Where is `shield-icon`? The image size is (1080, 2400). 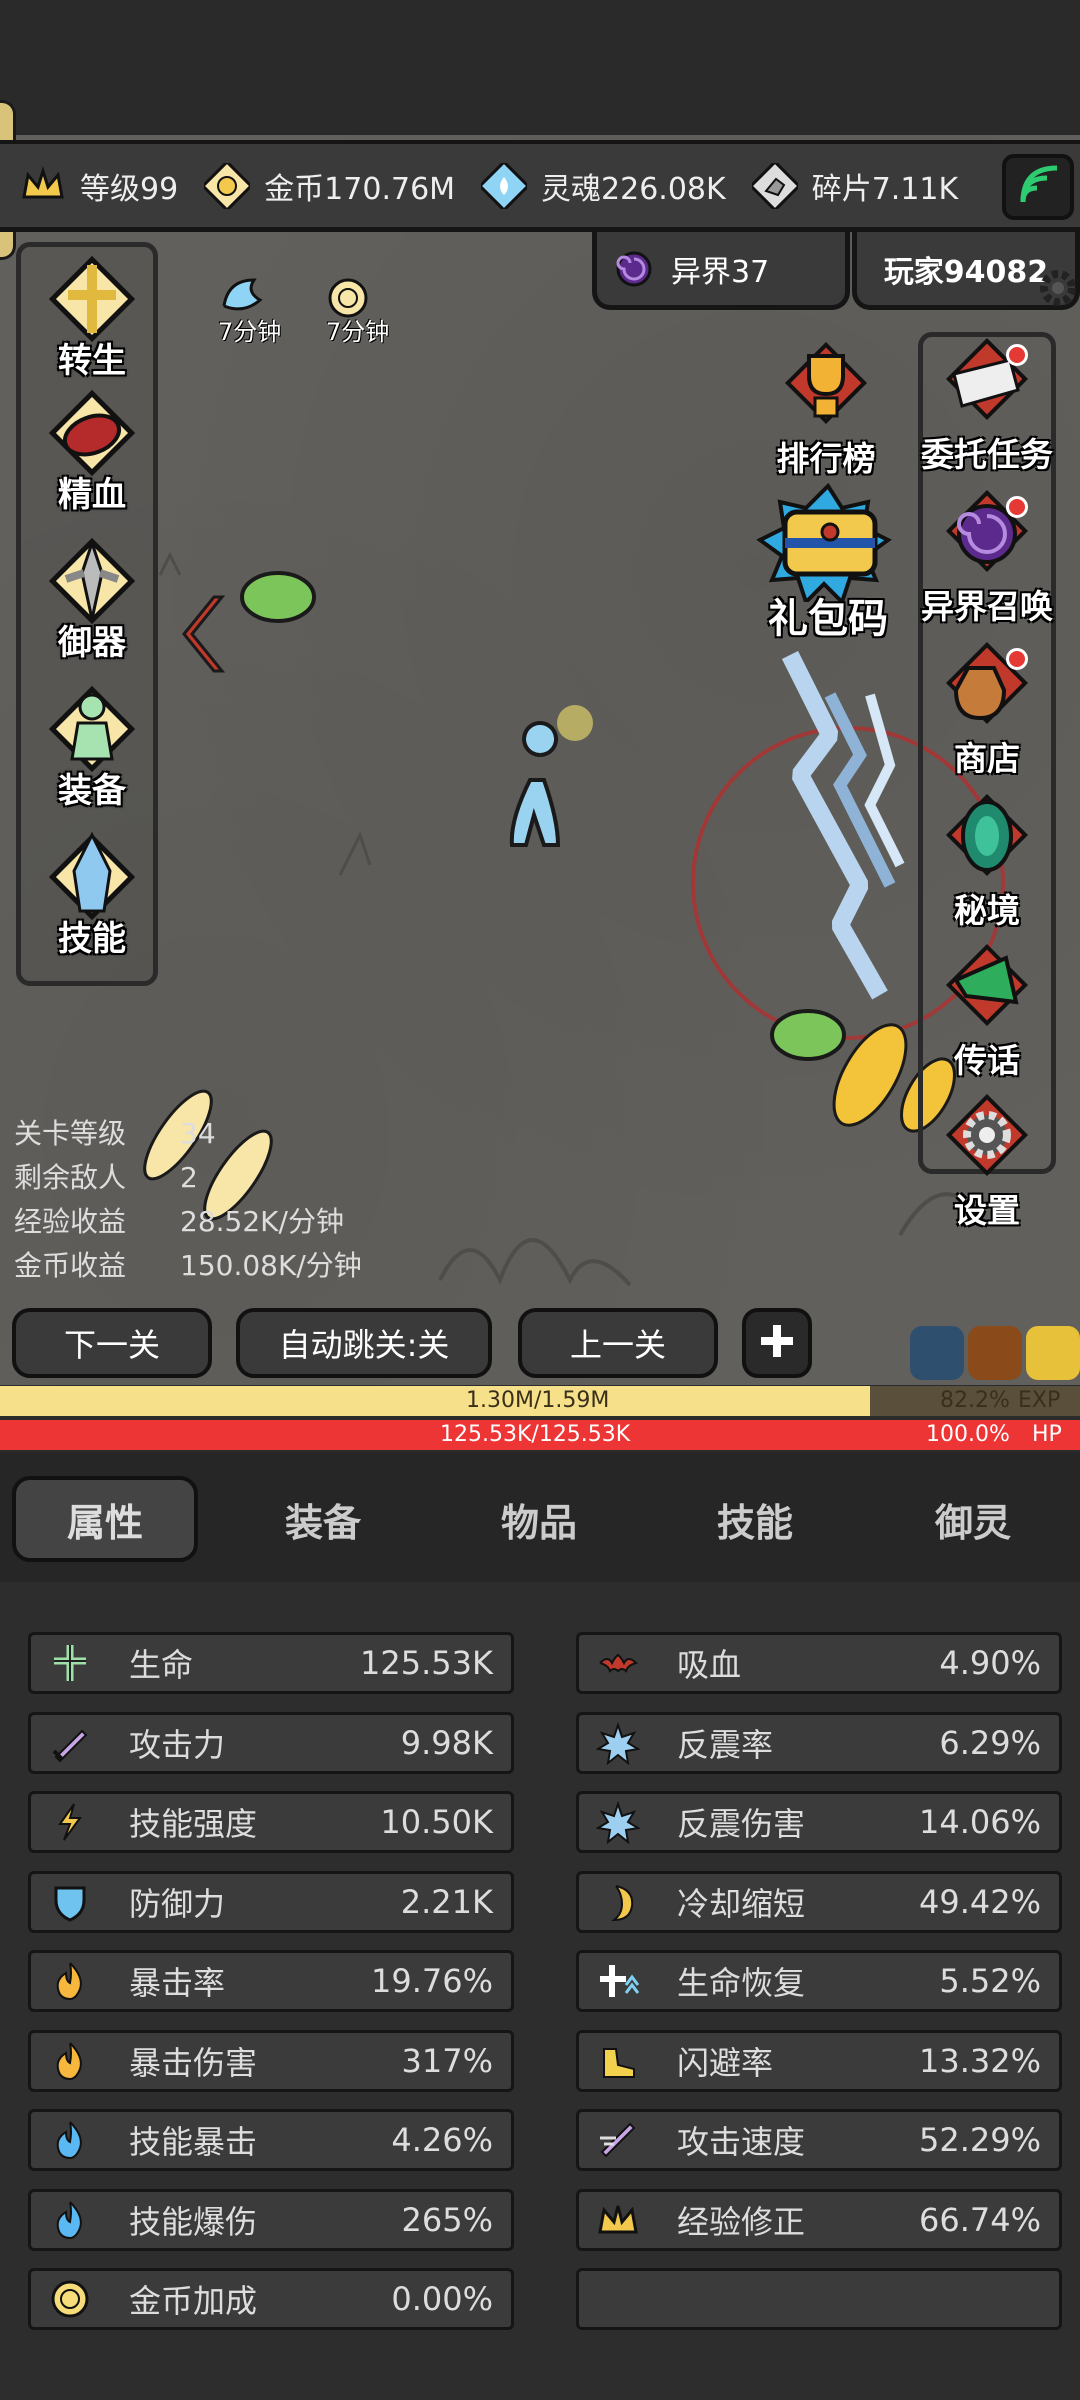
shield-icon is located at coordinates (70, 1902).